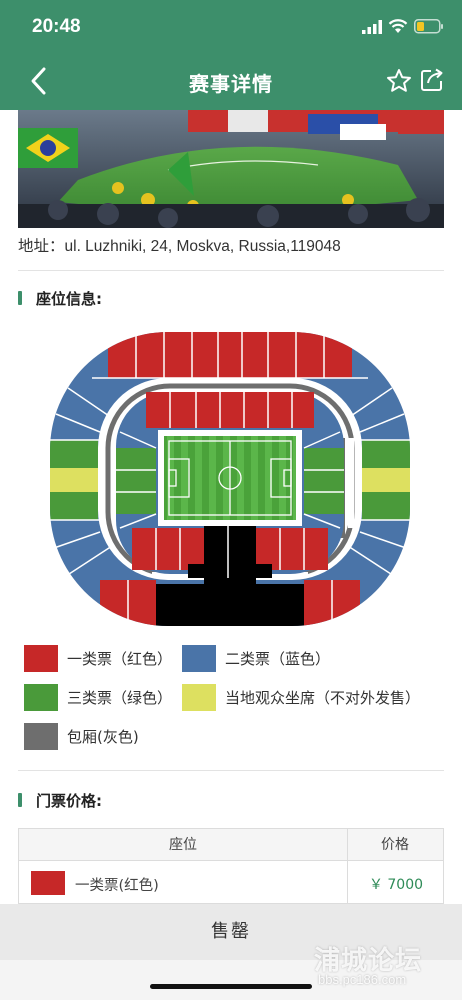  What do you see at coordinates (41, 736) in the screenshot?
I see `legend-swatch-gray` at bounding box center [41, 736].